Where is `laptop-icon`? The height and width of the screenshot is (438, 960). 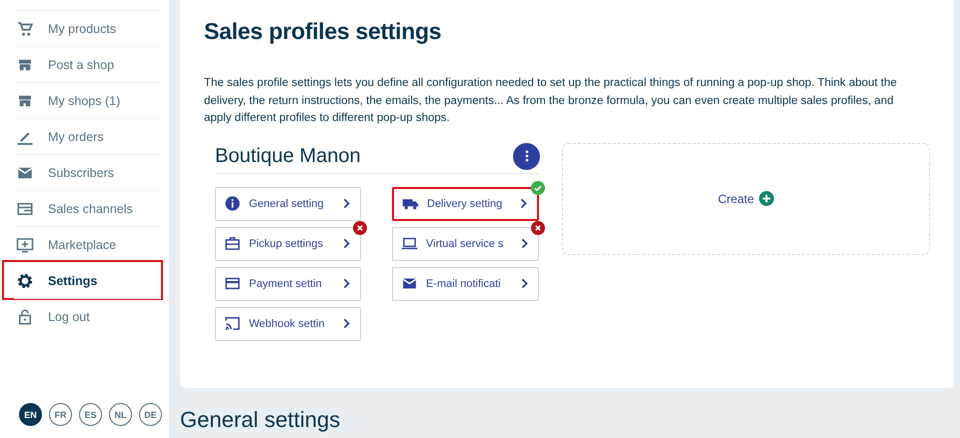 laptop-icon is located at coordinates (409, 243).